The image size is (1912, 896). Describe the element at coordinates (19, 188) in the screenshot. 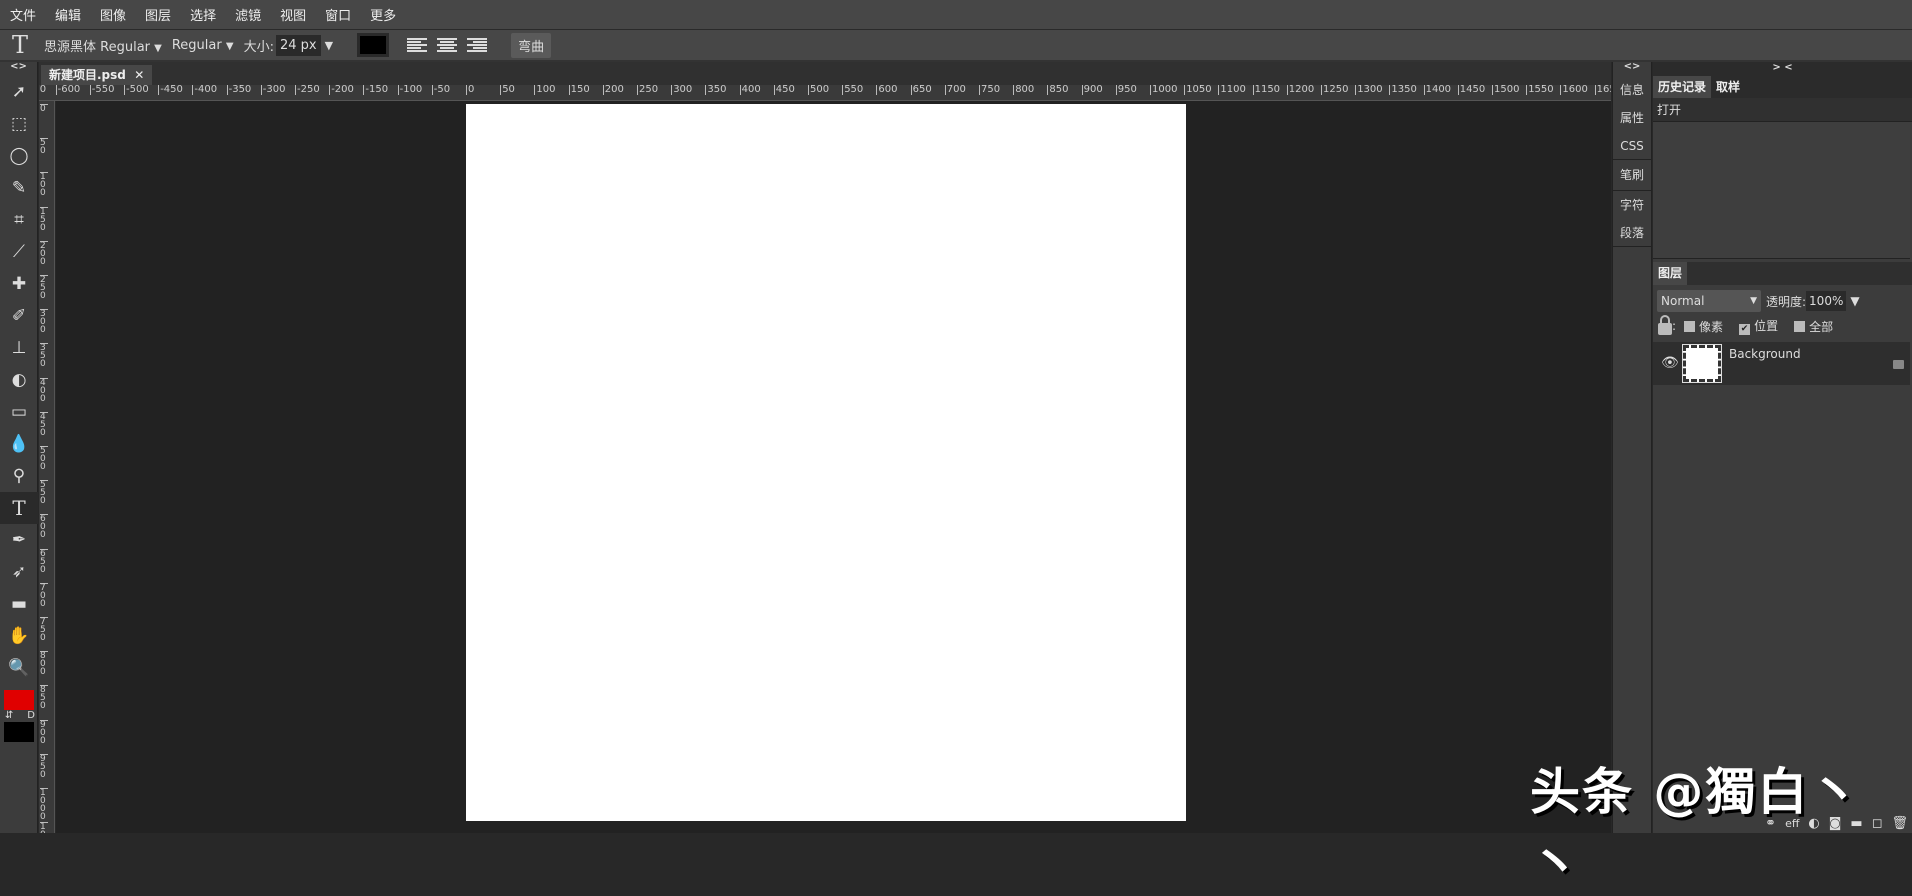

I see `quick-select-tool: ✎` at that location.